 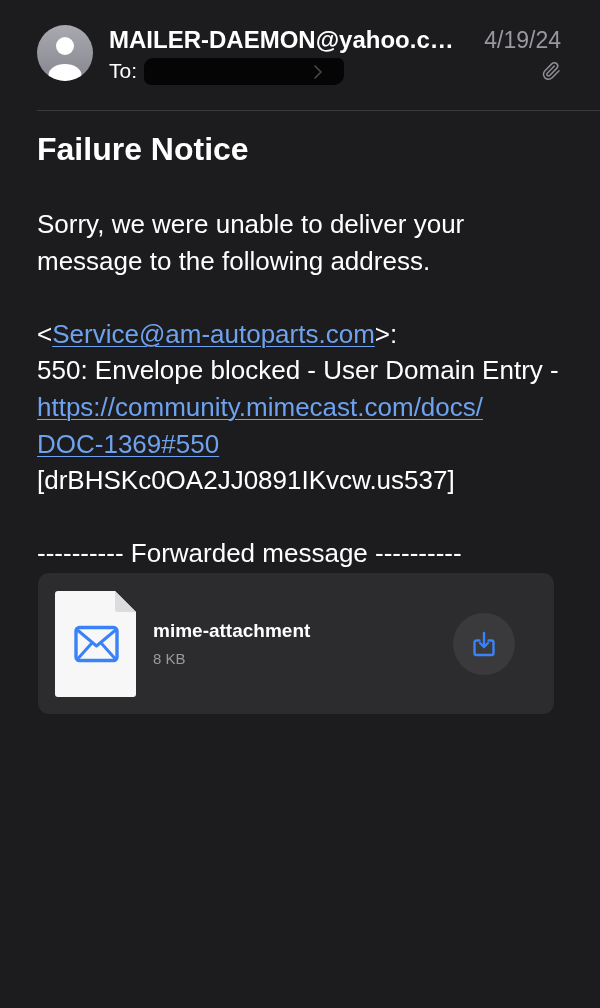 What do you see at coordinates (170, 658) in the screenshot?
I see `attachment-size: 8 KB` at bounding box center [170, 658].